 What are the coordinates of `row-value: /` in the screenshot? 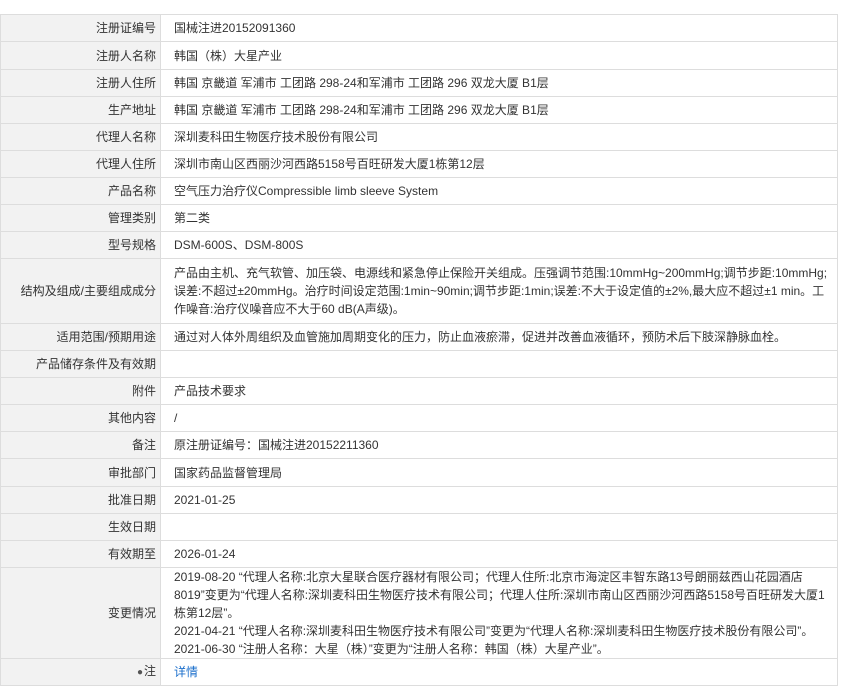 It's located at (499, 418).